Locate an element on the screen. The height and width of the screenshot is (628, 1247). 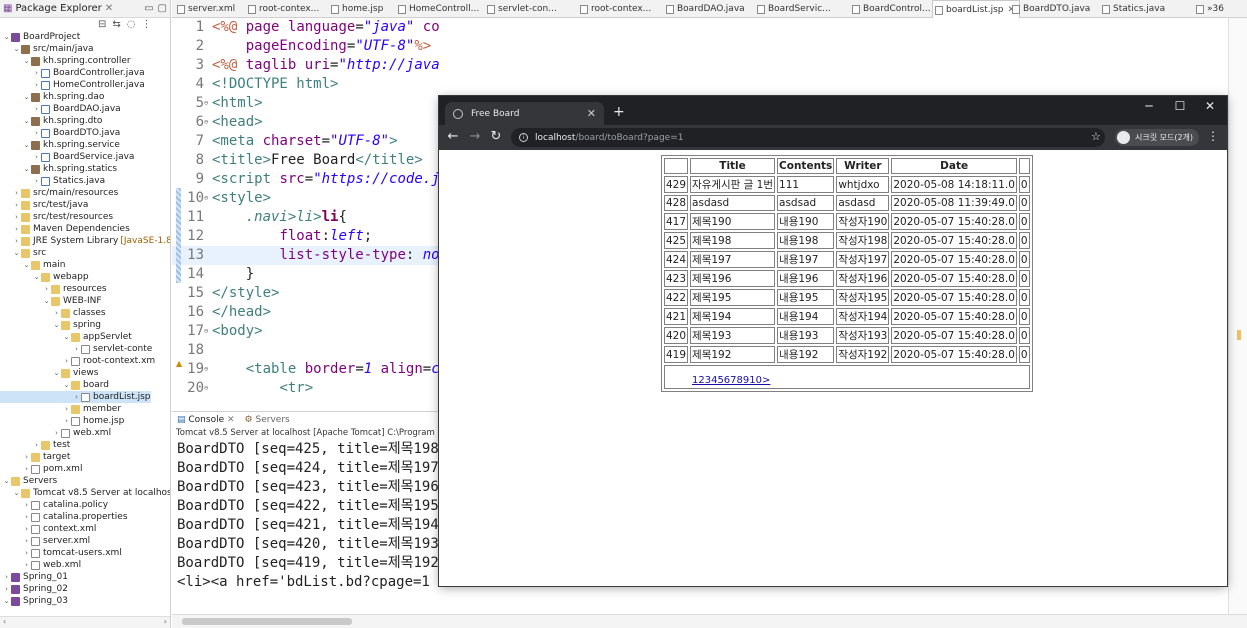
scrollbar-thumb is located at coordinates (267, 621).